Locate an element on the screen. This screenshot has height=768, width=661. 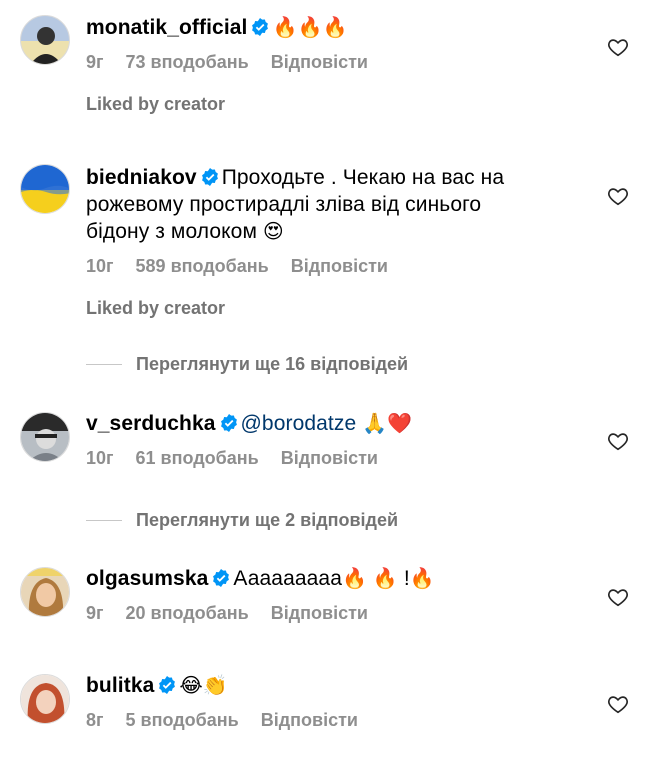
view-more-replies-button: Переглянути ще 16 відповідей is located at coordinates (247, 364).